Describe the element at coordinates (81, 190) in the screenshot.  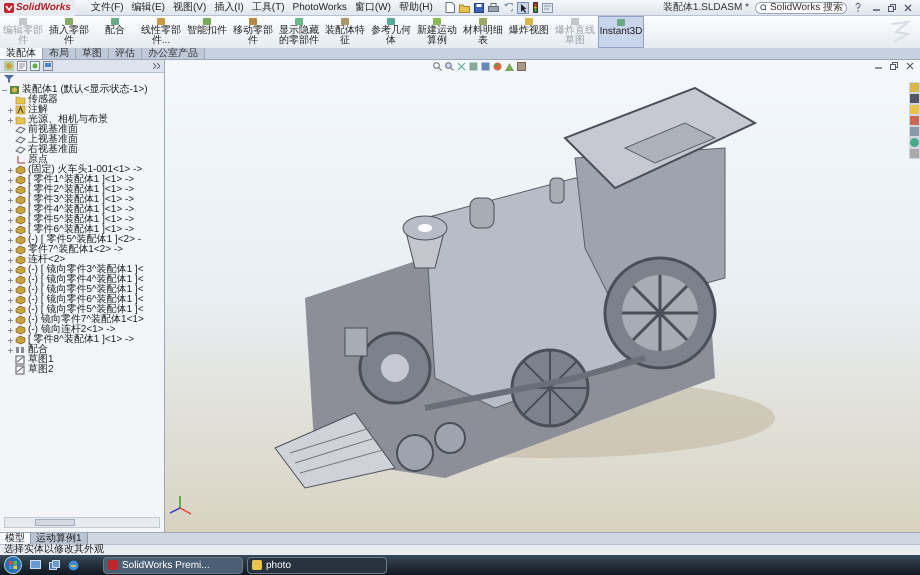
I see `tree-item: [ 零件2^装配体1 ]<1> ->` at that location.